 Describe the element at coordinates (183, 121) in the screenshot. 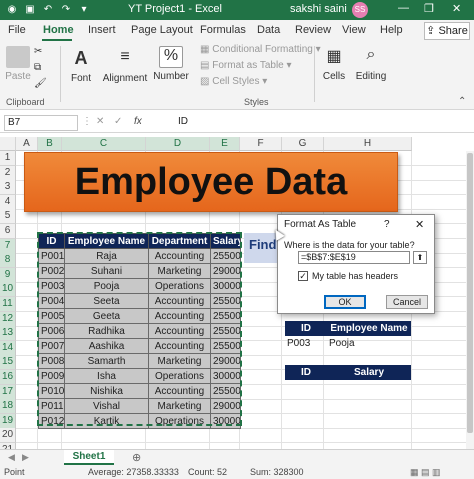

I see `formula-input: ID` at that location.